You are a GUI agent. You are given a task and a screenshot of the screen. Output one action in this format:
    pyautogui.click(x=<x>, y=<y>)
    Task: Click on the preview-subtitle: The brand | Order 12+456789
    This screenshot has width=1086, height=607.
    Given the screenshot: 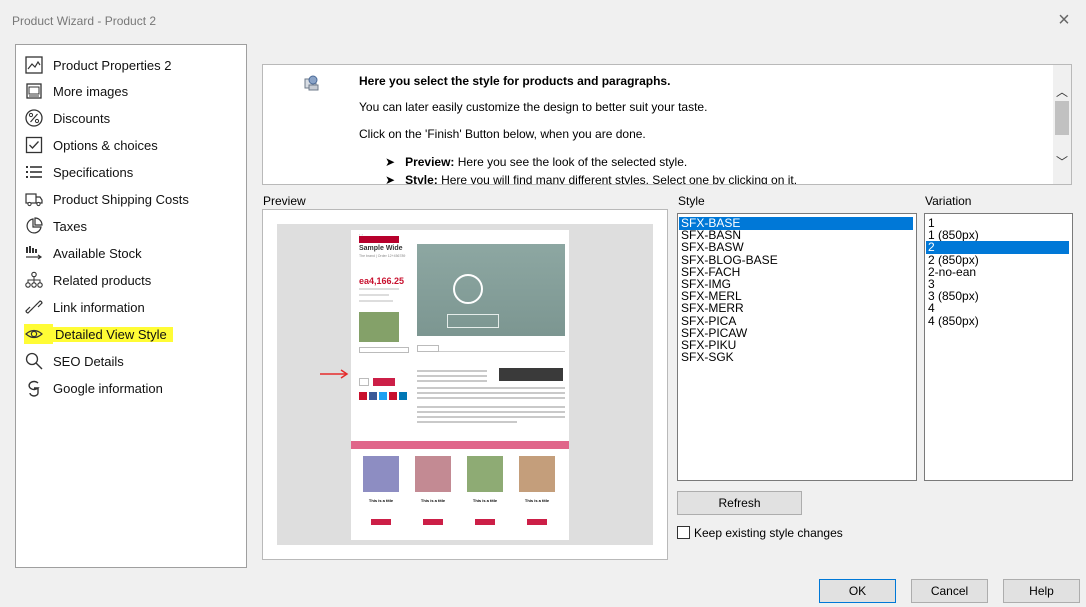 What is the action you would take?
    pyautogui.click(x=382, y=256)
    